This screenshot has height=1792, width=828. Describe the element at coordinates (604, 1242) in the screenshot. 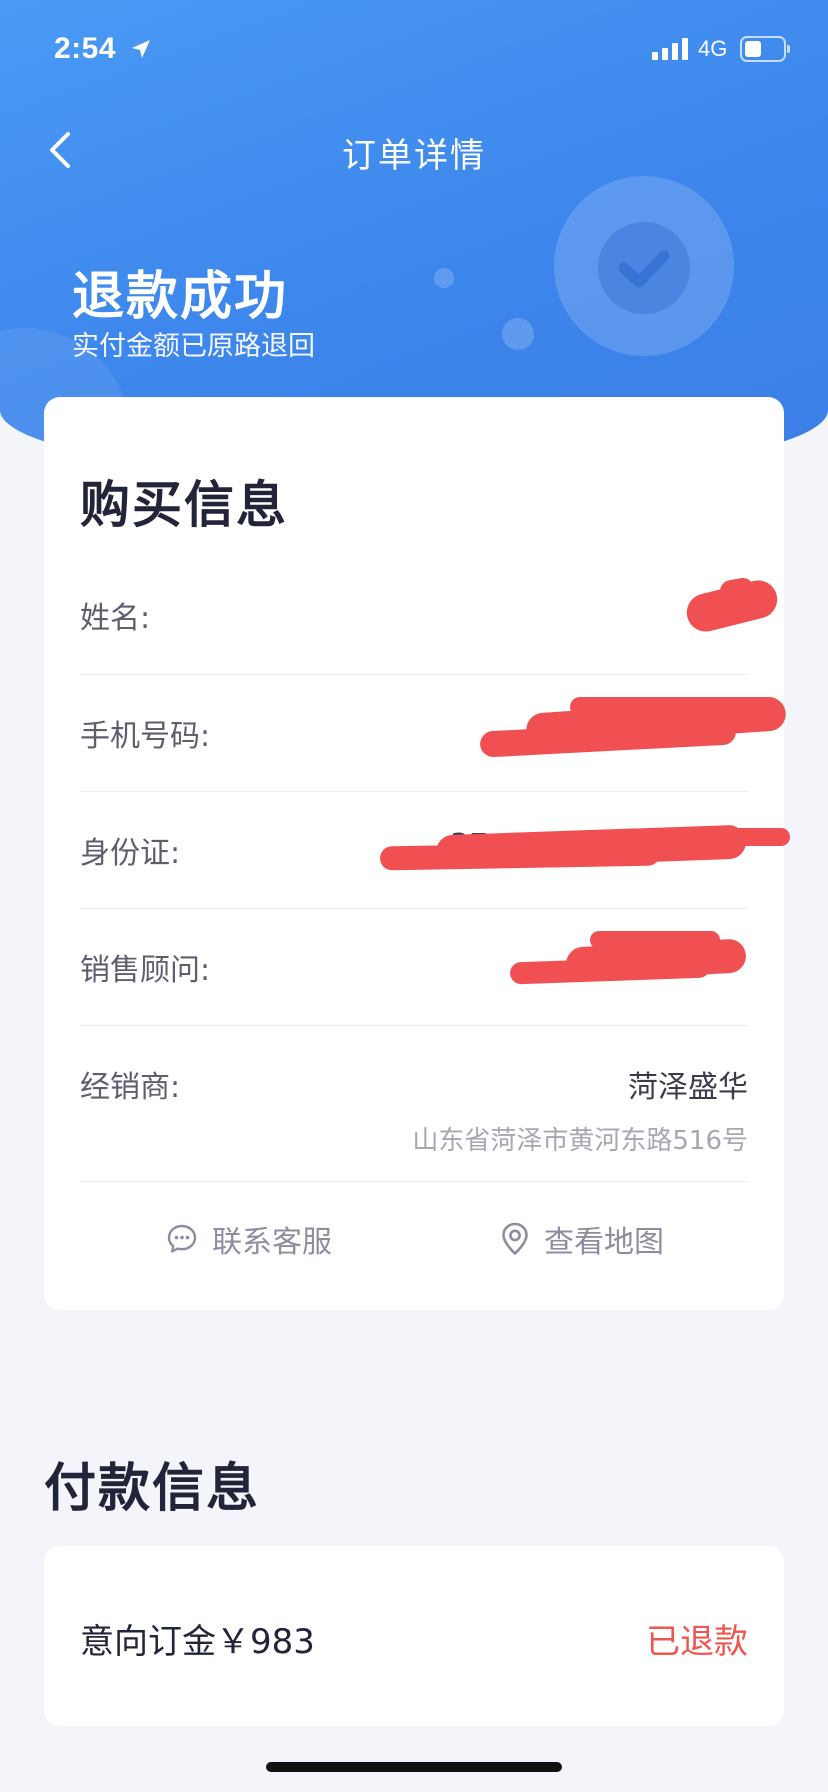

I see `view-map-label: 查看地图` at that location.